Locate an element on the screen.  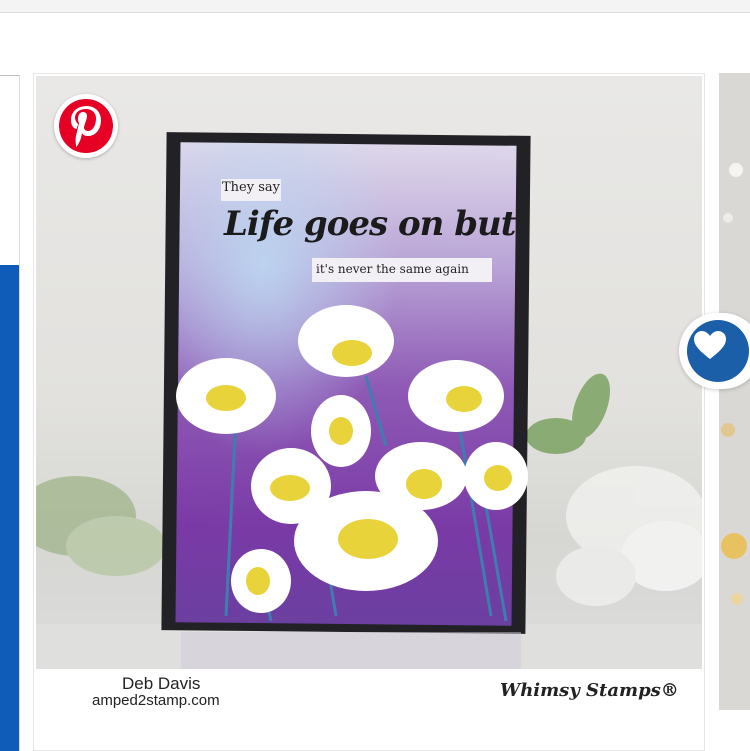
photo-credit-name: Deb Davis is located at coordinates (161, 683).